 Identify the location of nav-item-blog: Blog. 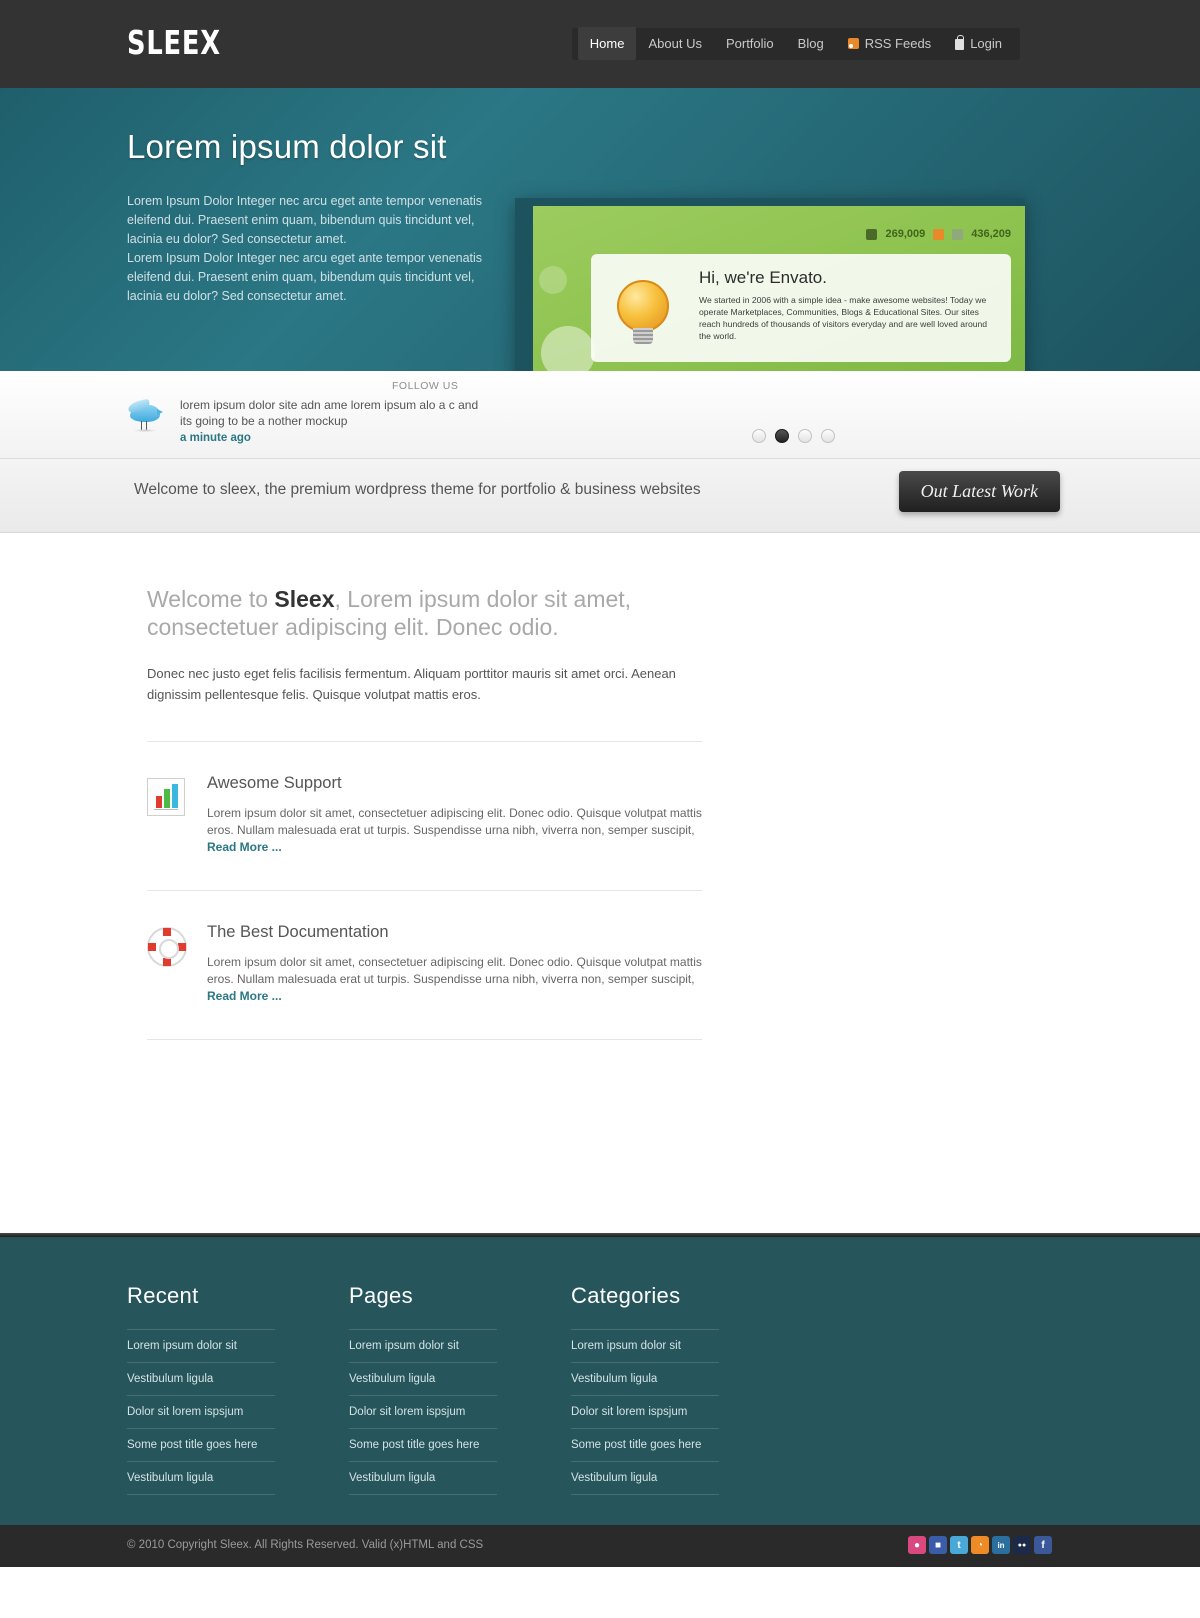
(811, 43).